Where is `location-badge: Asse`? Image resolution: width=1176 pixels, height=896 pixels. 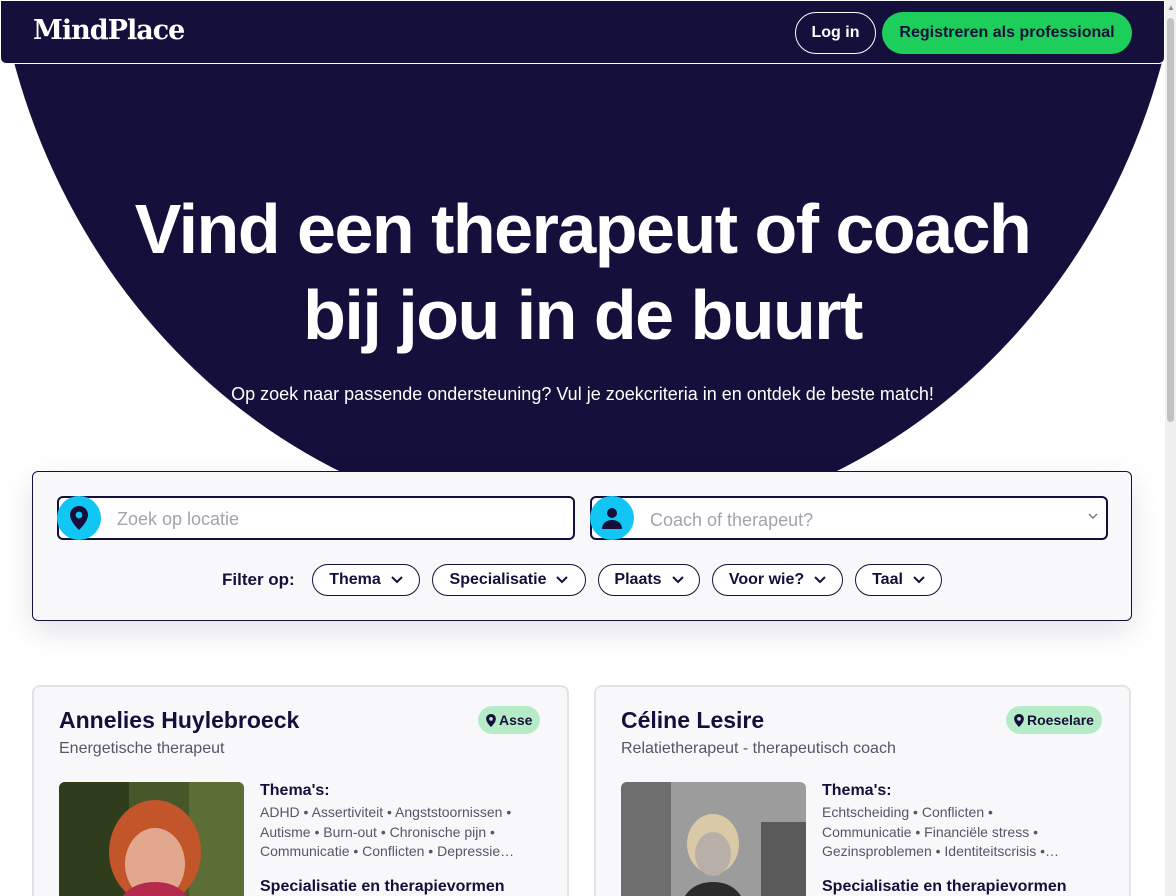 location-badge: Asse is located at coordinates (509, 720).